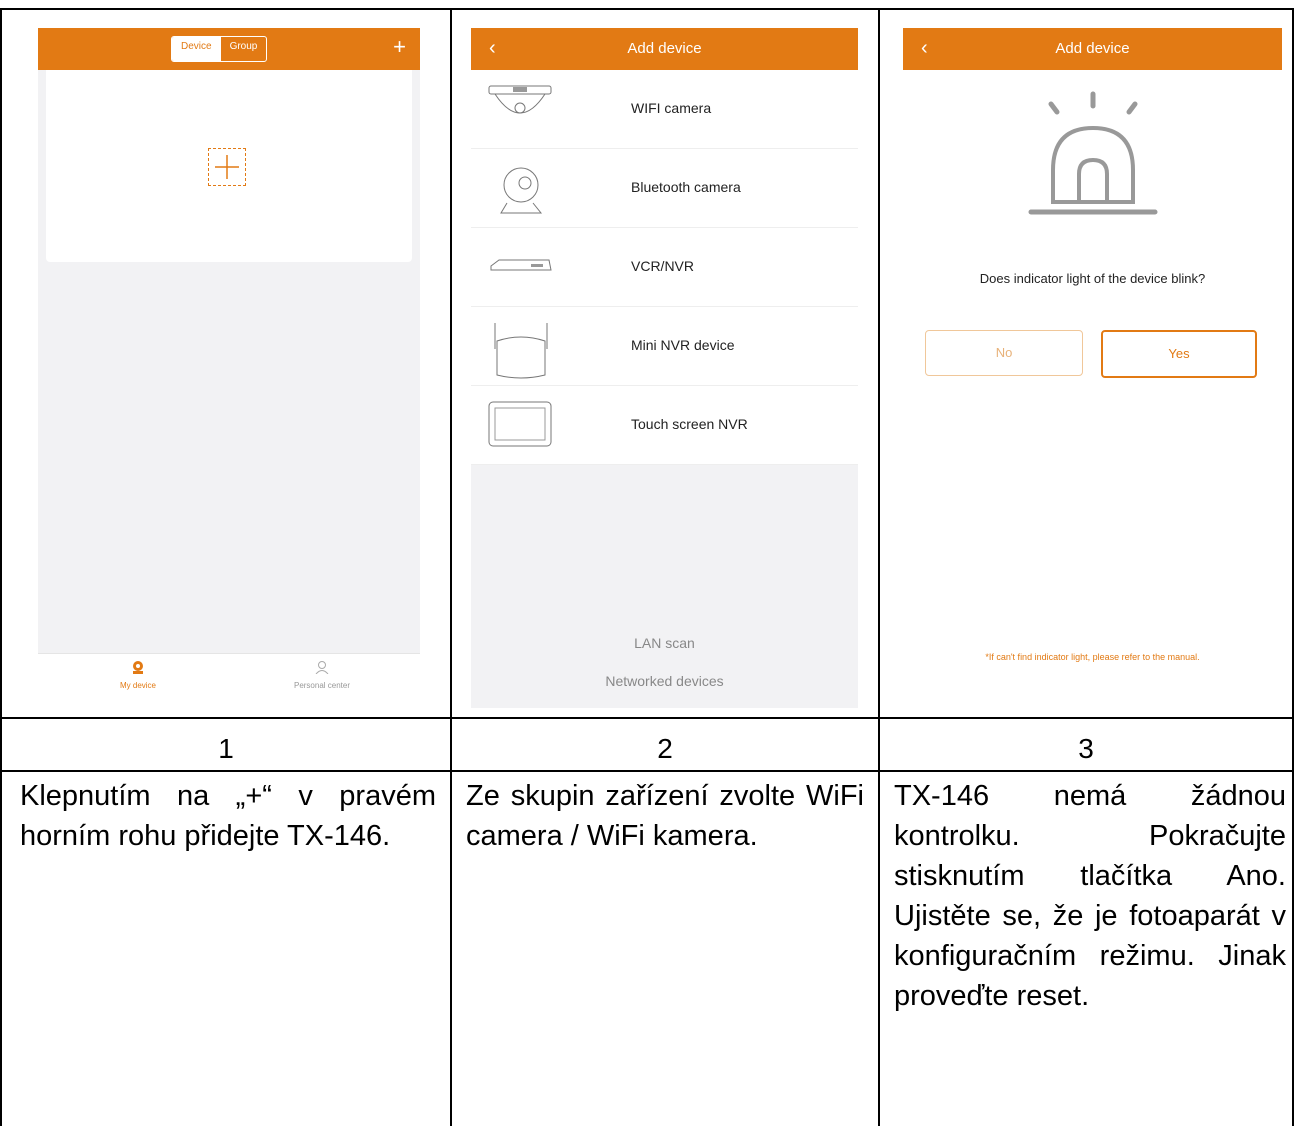 This screenshot has height=1126, width=1294. Describe the element at coordinates (226, 748) in the screenshot. I see `step-number-1: 1` at that location.